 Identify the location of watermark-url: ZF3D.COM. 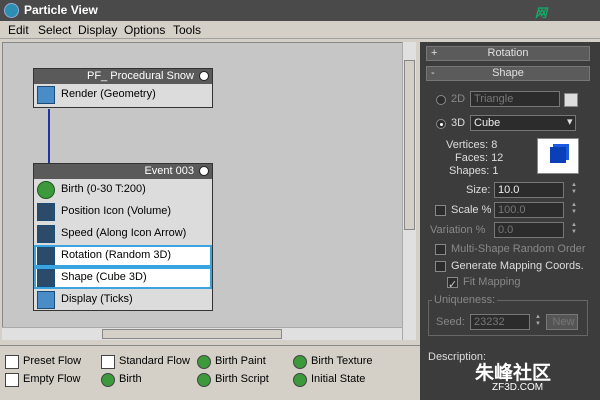
(518, 387).